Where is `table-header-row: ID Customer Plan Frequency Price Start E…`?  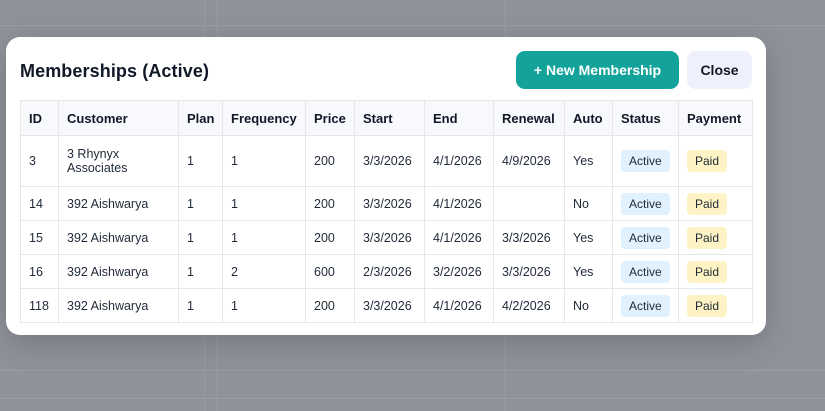
table-header-row: ID Customer Plan Frequency Price Start E… is located at coordinates (386, 118).